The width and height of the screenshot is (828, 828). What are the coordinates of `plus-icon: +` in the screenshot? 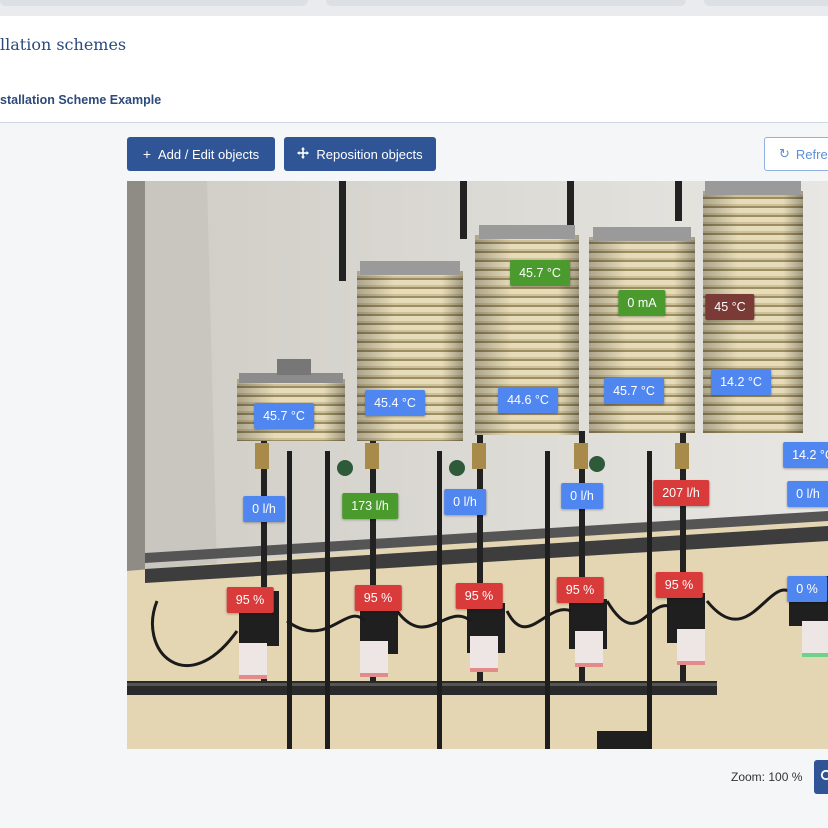 It's located at (146, 154).